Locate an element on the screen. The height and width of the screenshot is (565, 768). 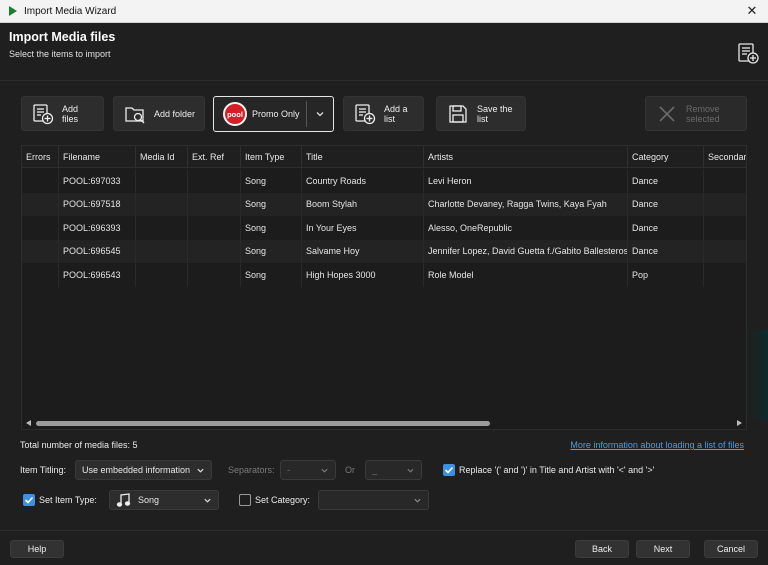
scroll-left-icon is located at coordinates (28, 423).